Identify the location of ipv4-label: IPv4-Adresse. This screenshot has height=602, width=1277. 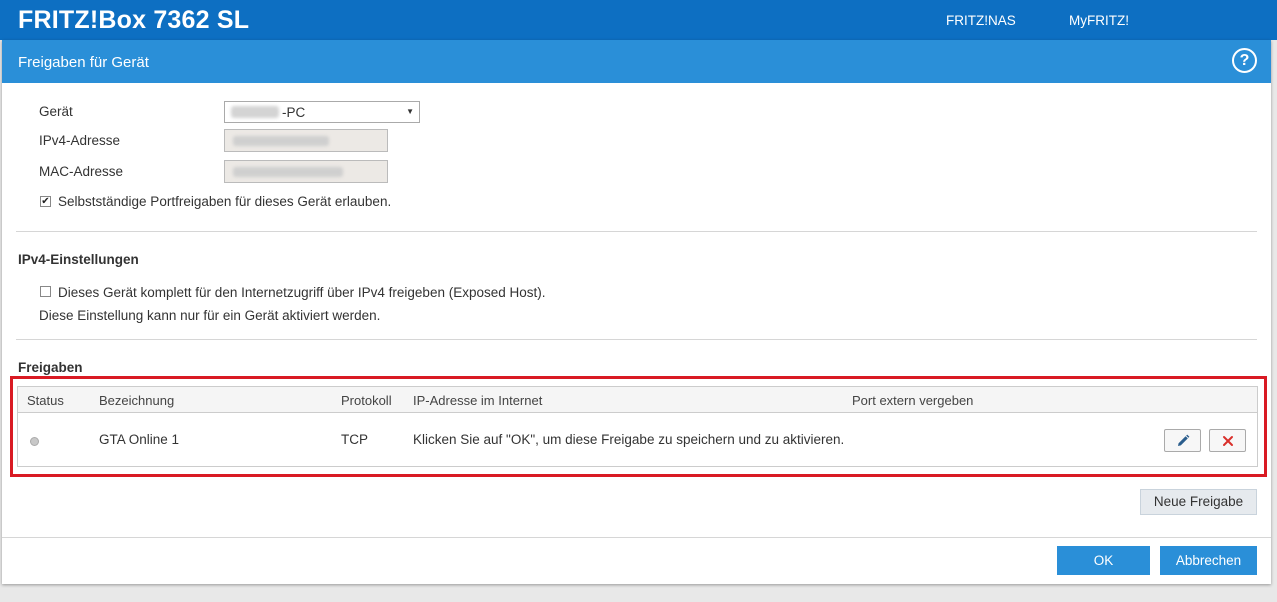
(80, 140).